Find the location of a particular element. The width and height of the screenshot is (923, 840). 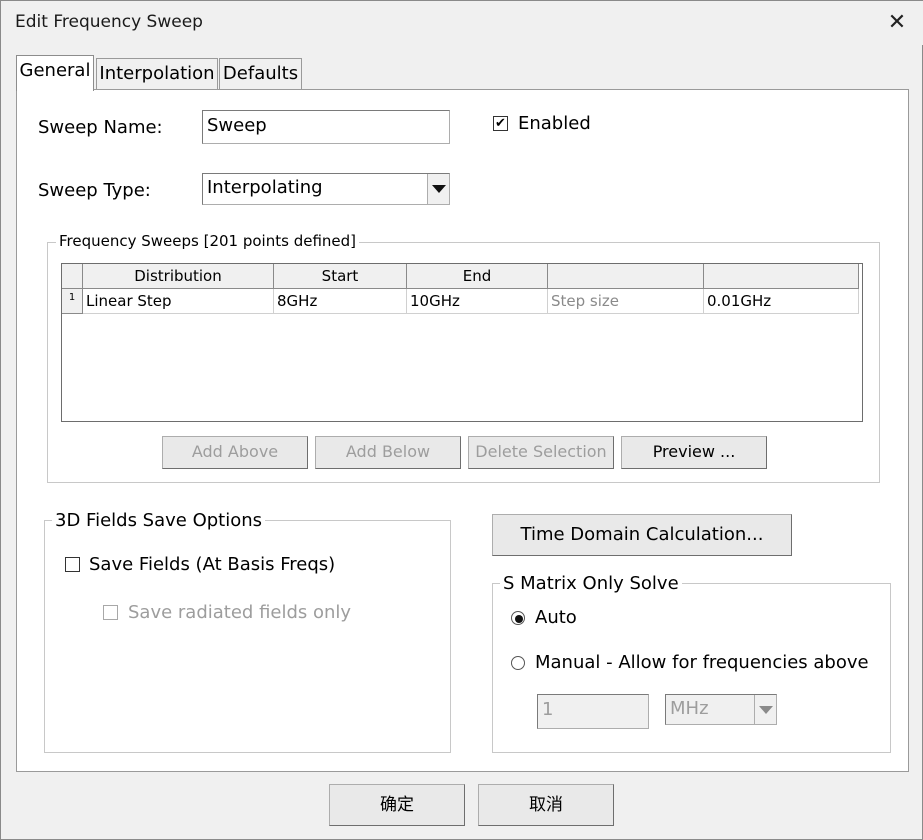

auto-radio is located at coordinates (518, 618).